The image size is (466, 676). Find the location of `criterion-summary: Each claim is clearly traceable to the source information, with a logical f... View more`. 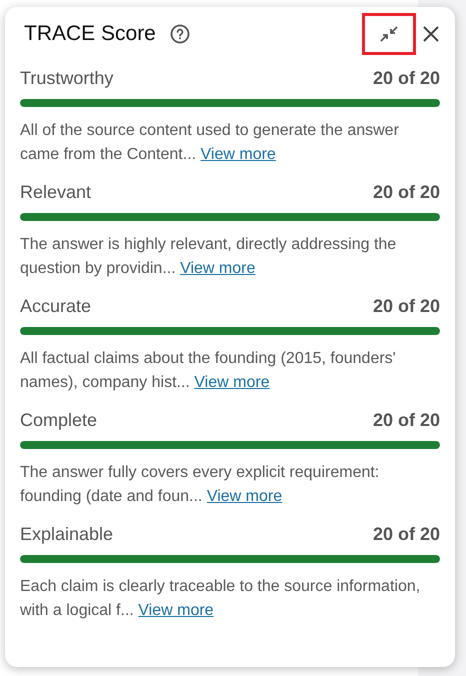

criterion-summary: Each claim is clearly traceable to the source information, with a logical f... View more is located at coordinates (221, 599).